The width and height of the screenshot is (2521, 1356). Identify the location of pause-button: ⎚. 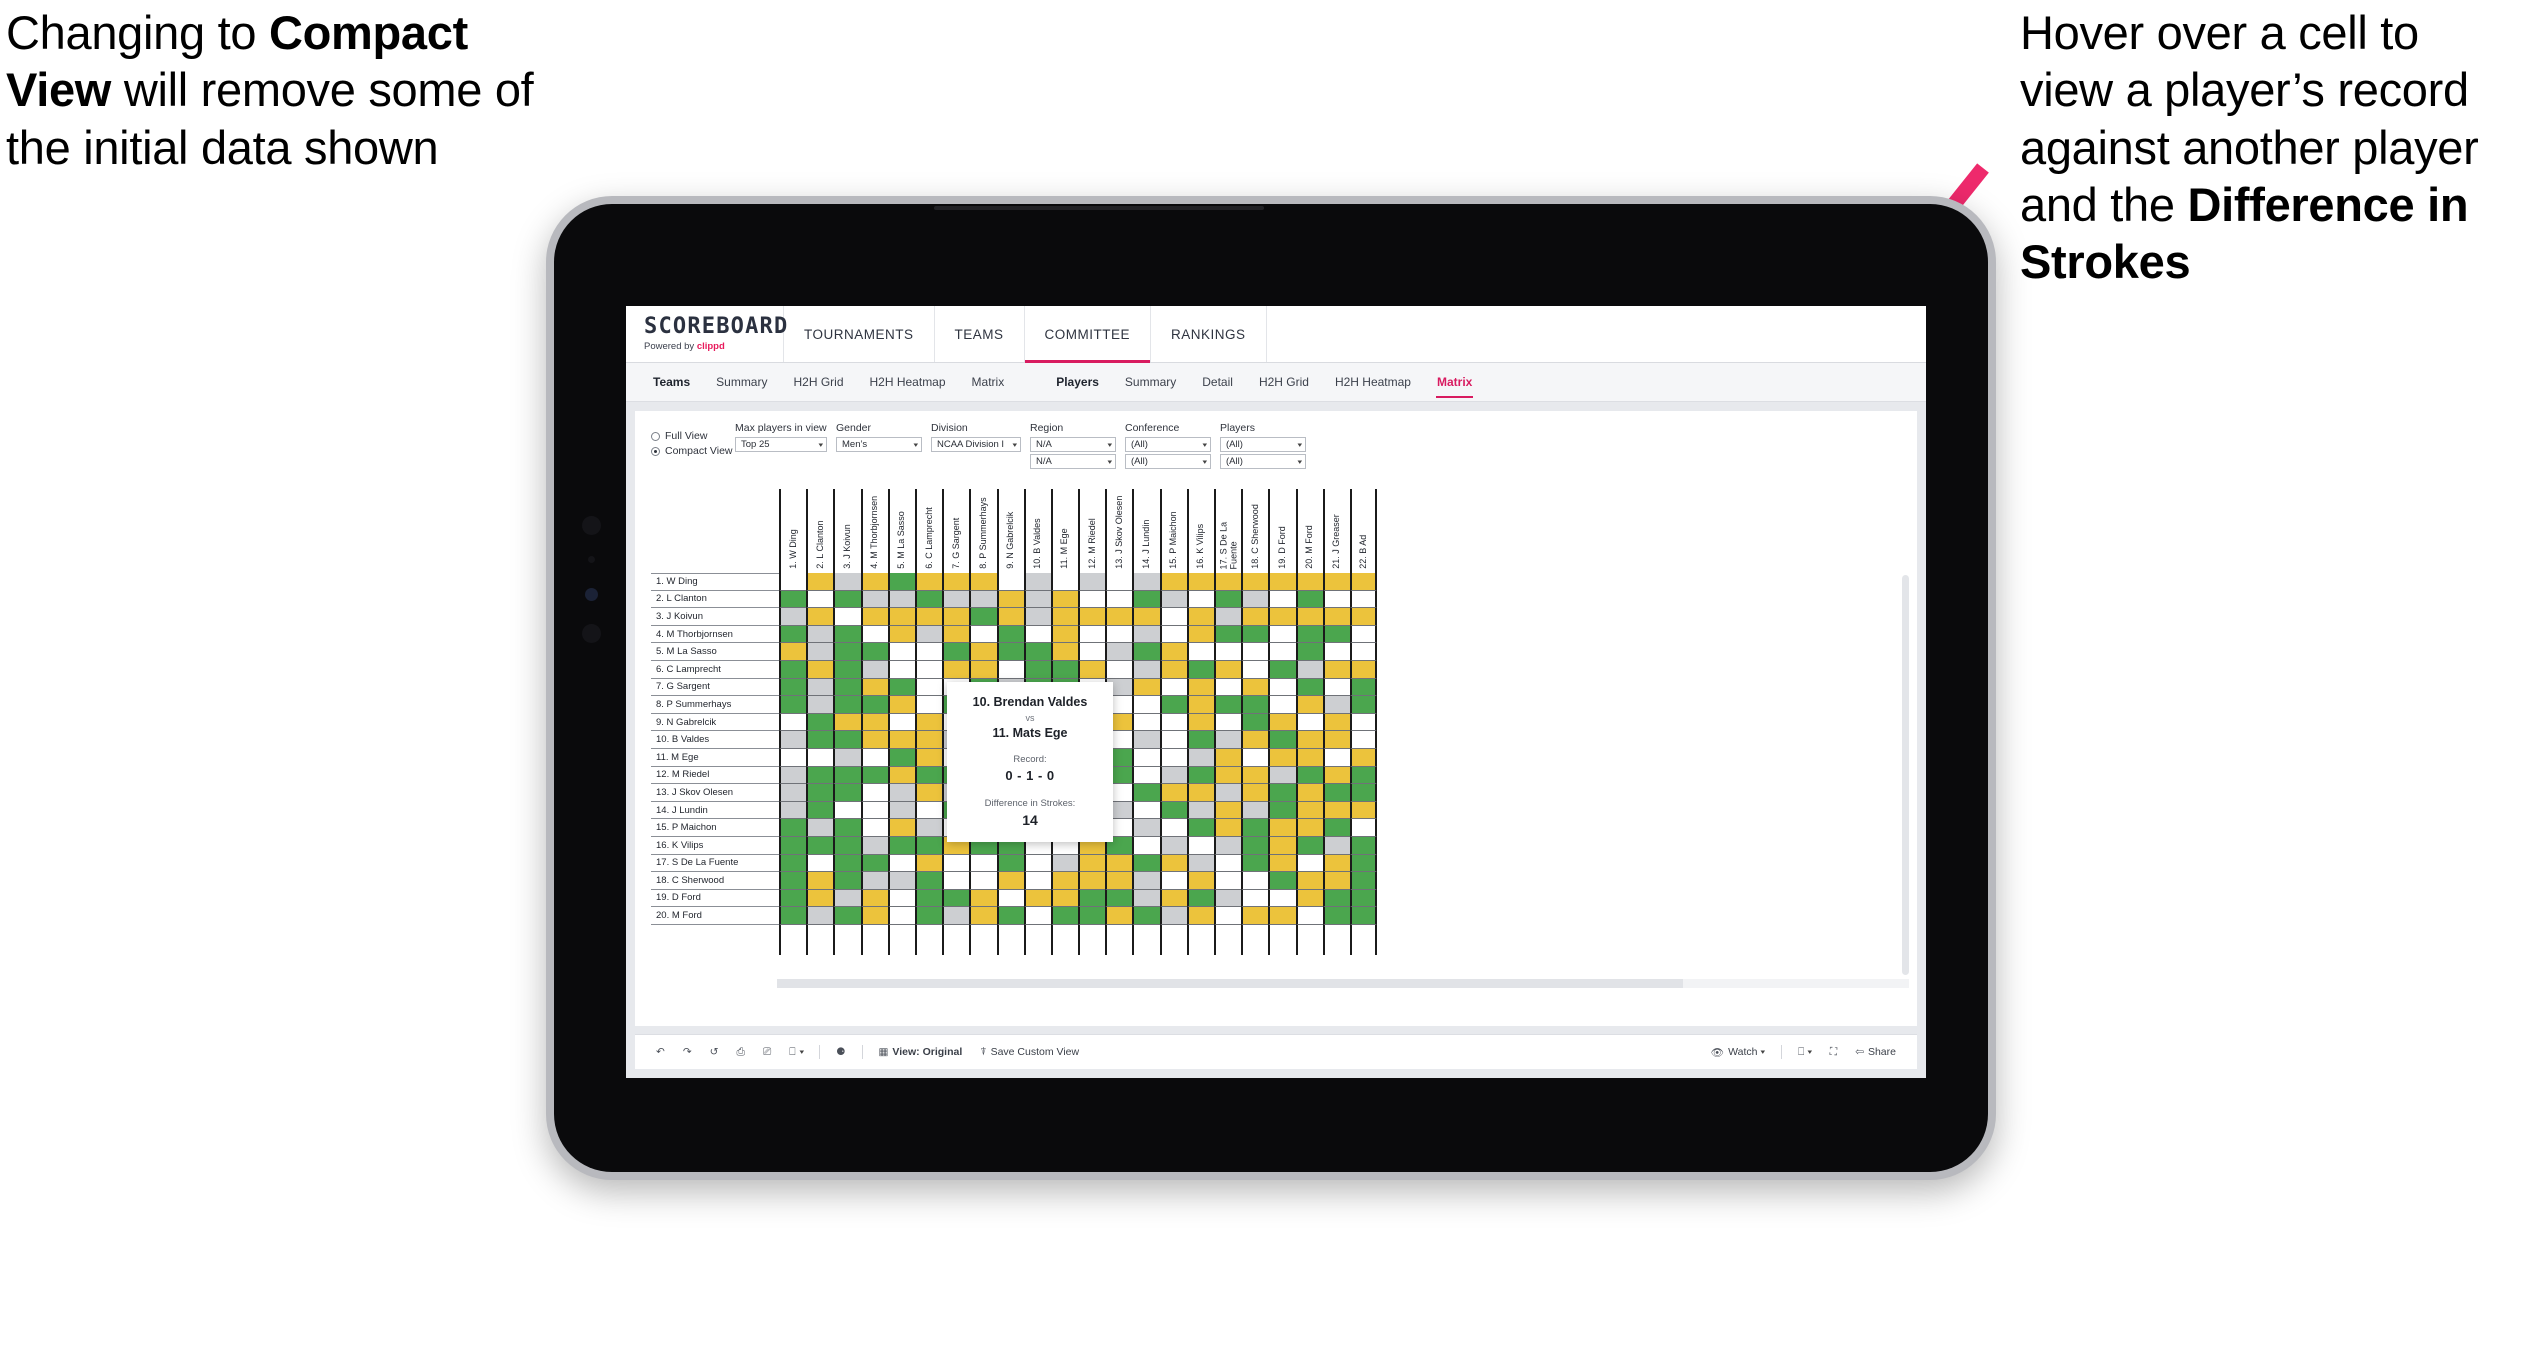
(767, 1052).